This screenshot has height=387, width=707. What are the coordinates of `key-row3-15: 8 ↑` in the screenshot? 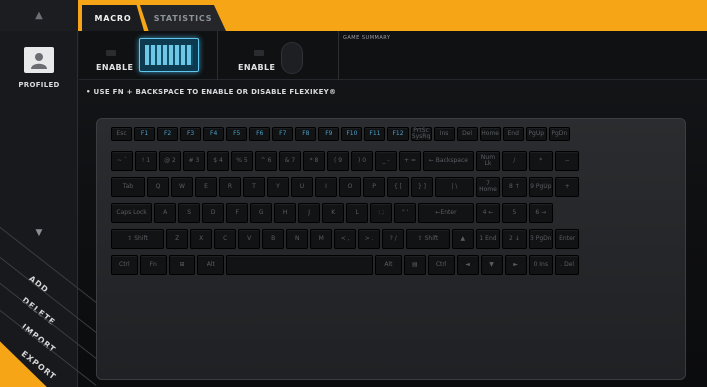 It's located at (514, 187).